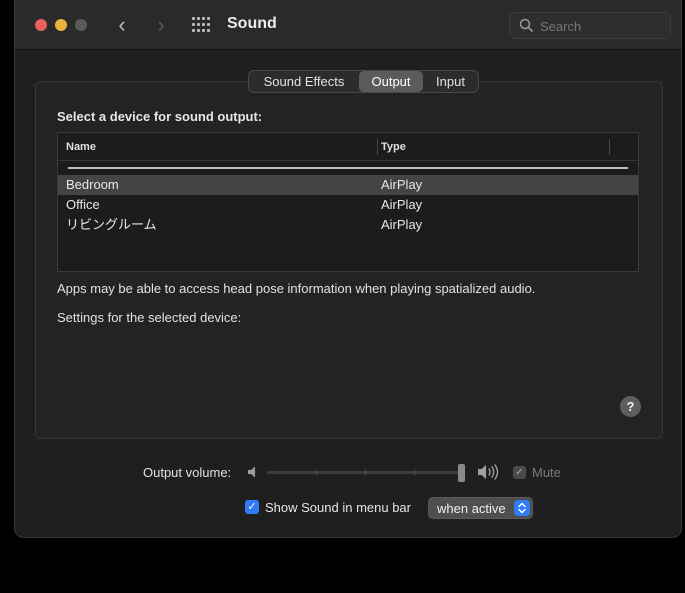 The height and width of the screenshot is (593, 685). Describe the element at coordinates (601, 26) in the screenshot. I see `search-input` at that location.